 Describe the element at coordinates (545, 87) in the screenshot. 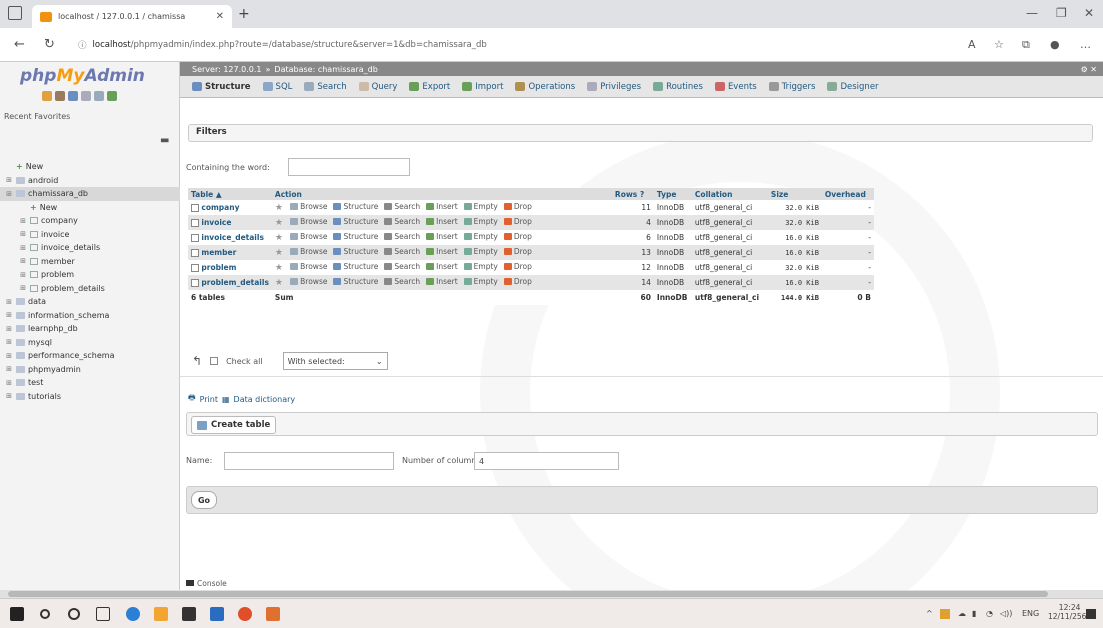

I see `tab-operations: Operations` at that location.